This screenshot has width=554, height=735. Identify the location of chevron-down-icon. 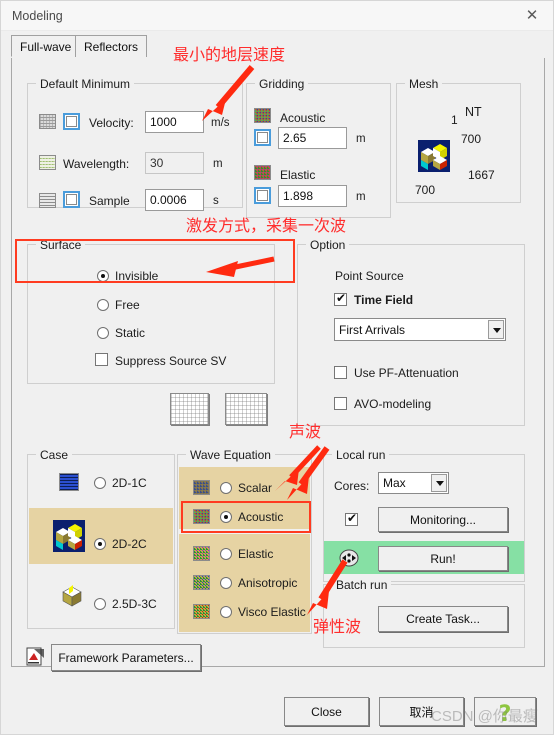
(496, 329).